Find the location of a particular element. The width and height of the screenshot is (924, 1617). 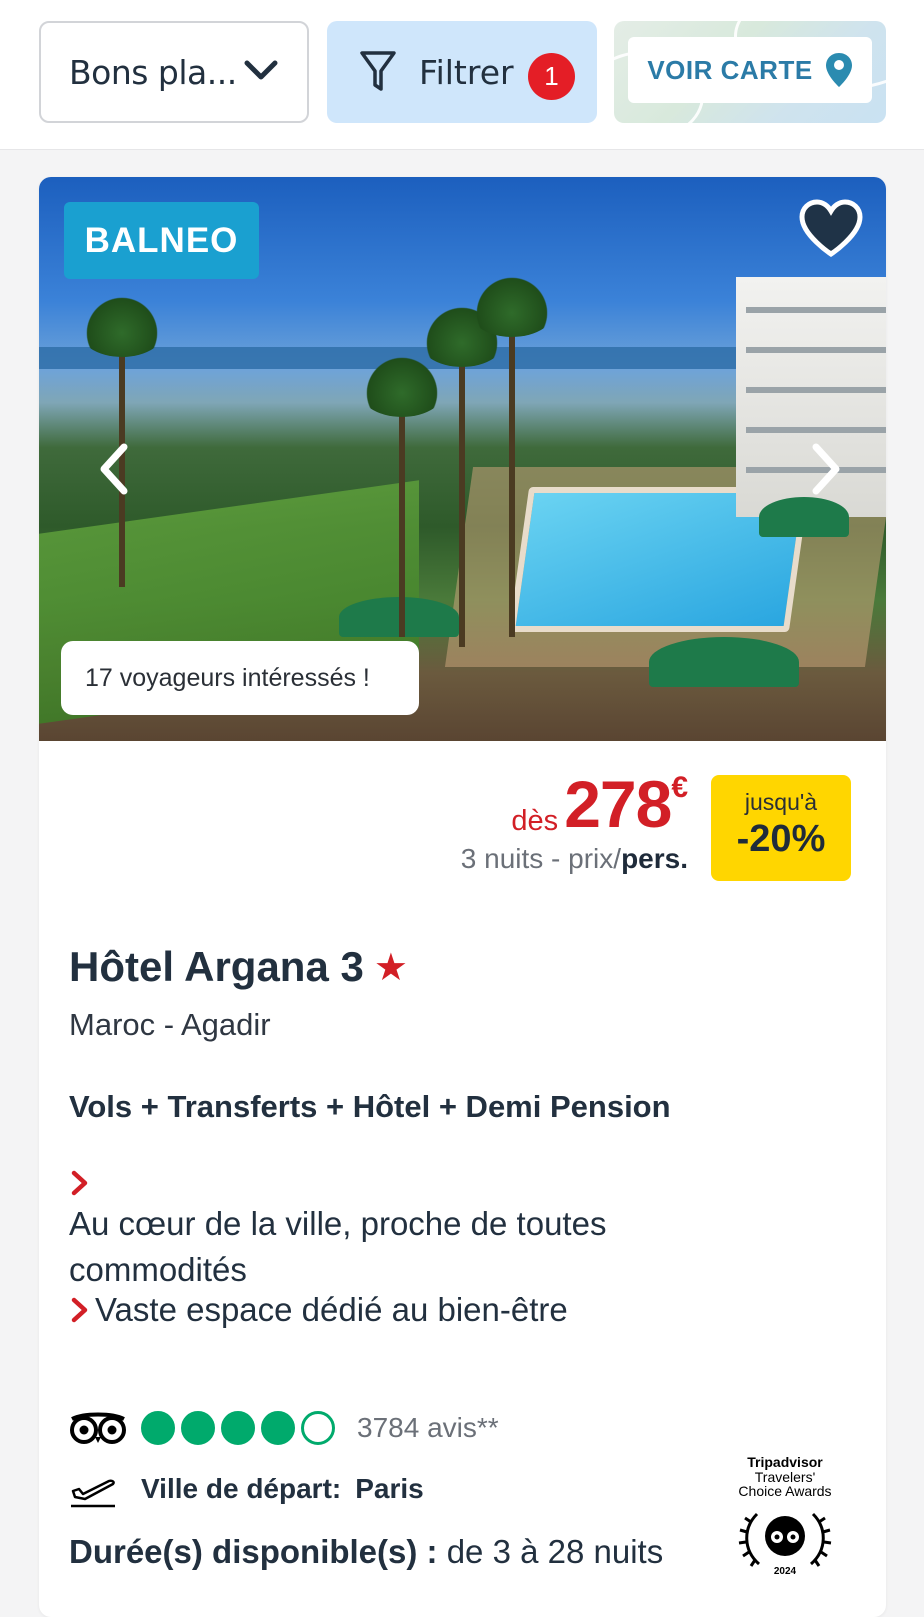

departure-label: Ville de départ: is located at coordinates (241, 1488).